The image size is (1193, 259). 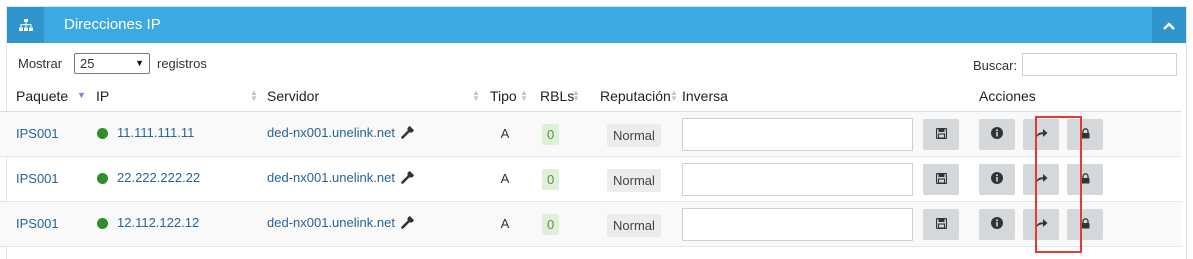 What do you see at coordinates (995, 65) in the screenshot?
I see `search-label: Buscar:` at bounding box center [995, 65].